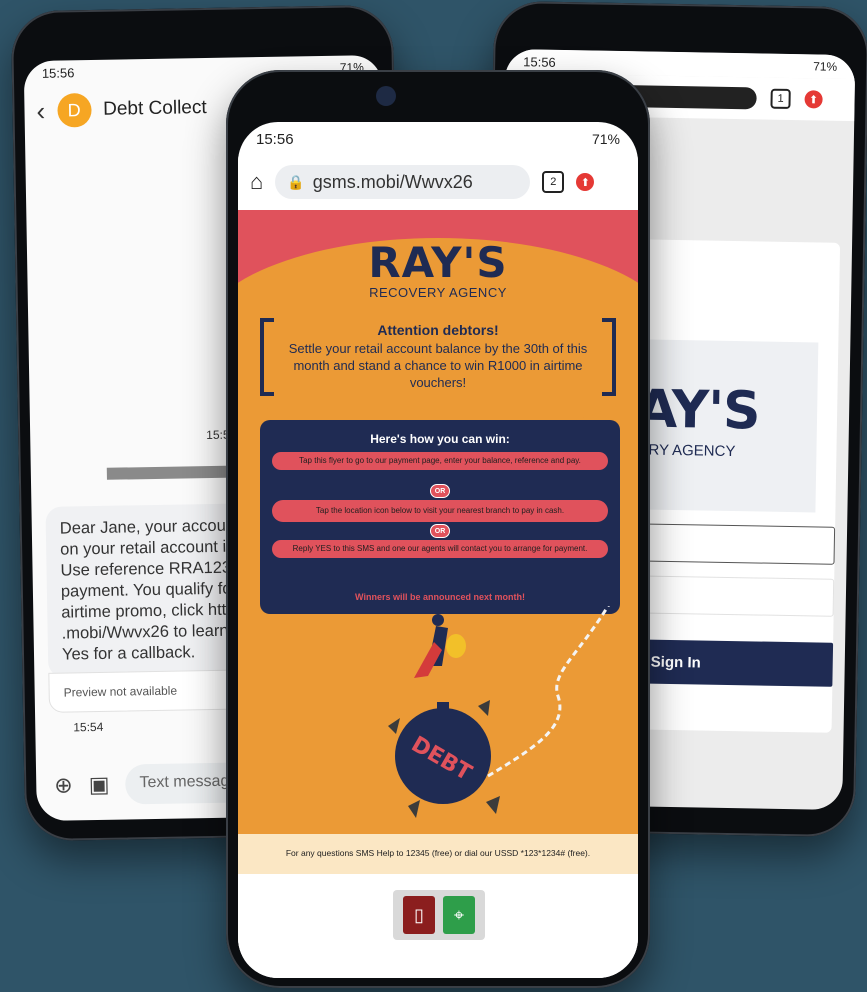 The width and height of the screenshot is (867, 992). I want to click on tab-count-button: 2, so click(553, 182).